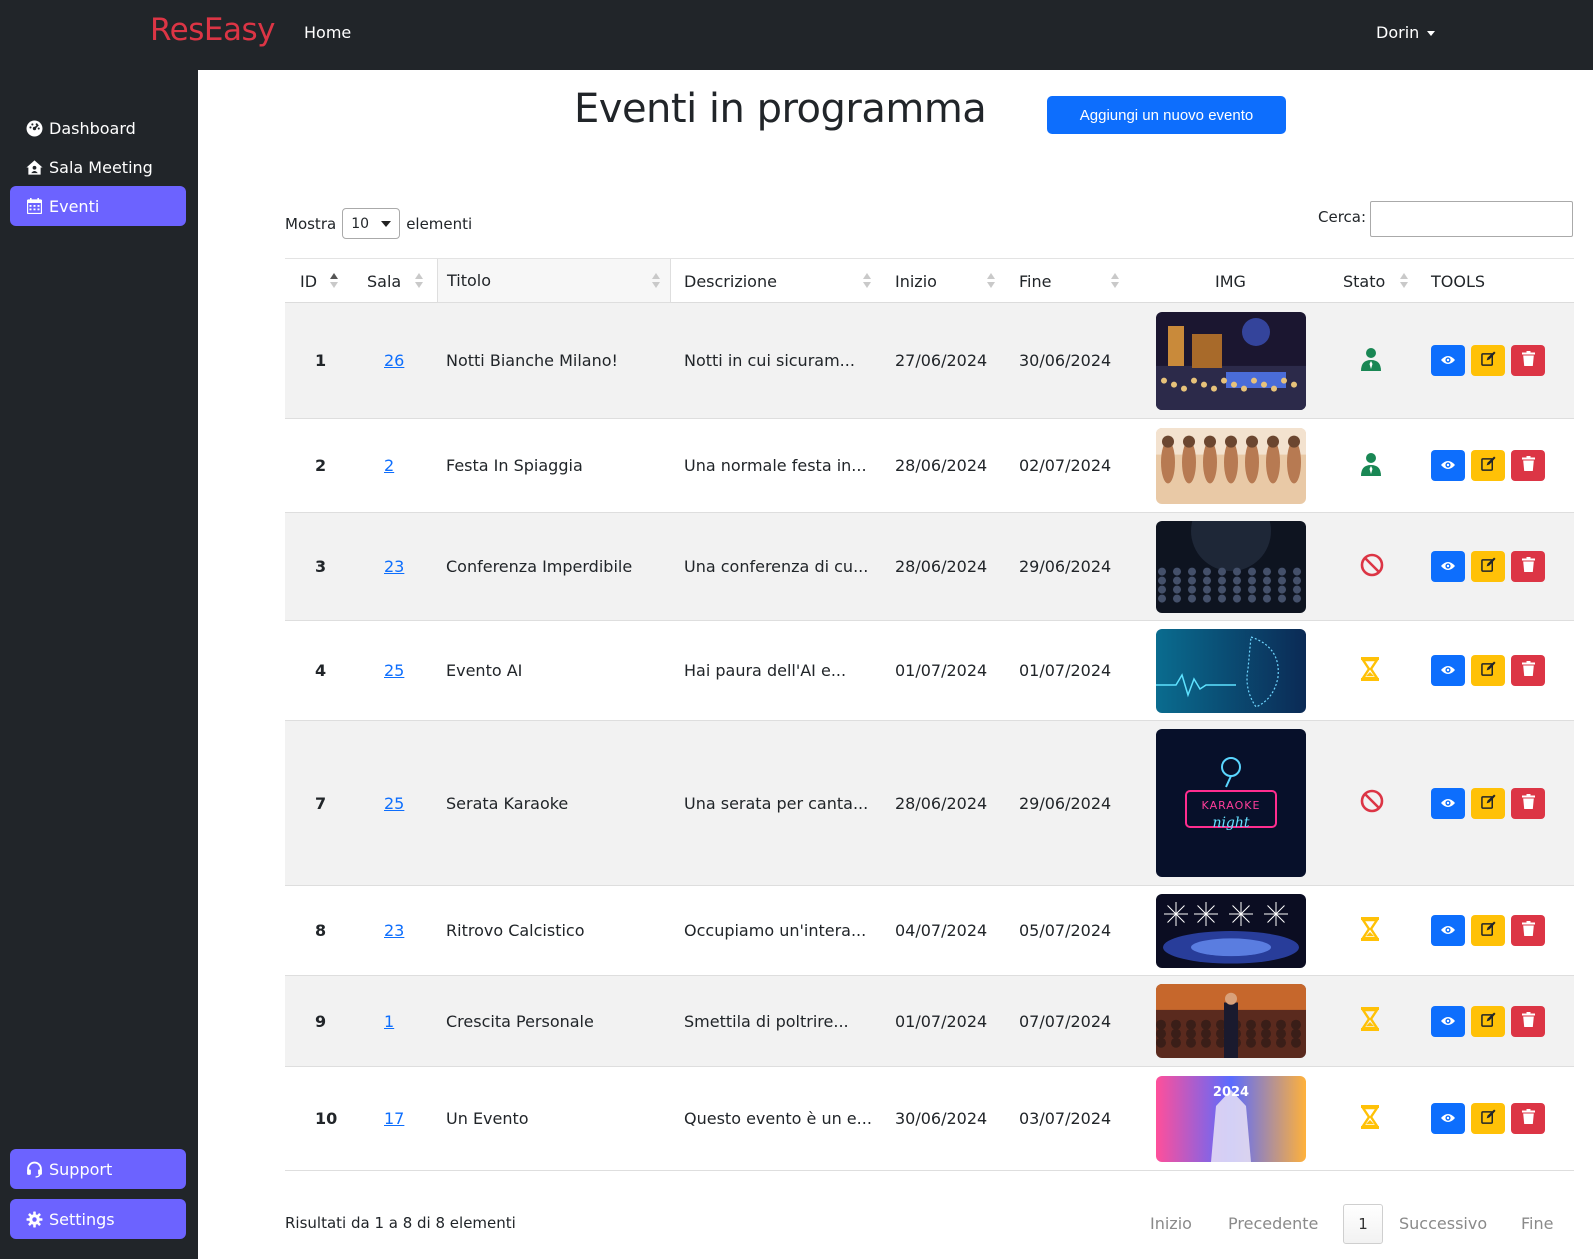  I want to click on col-header-descrizione: Descrizione, so click(730, 281).